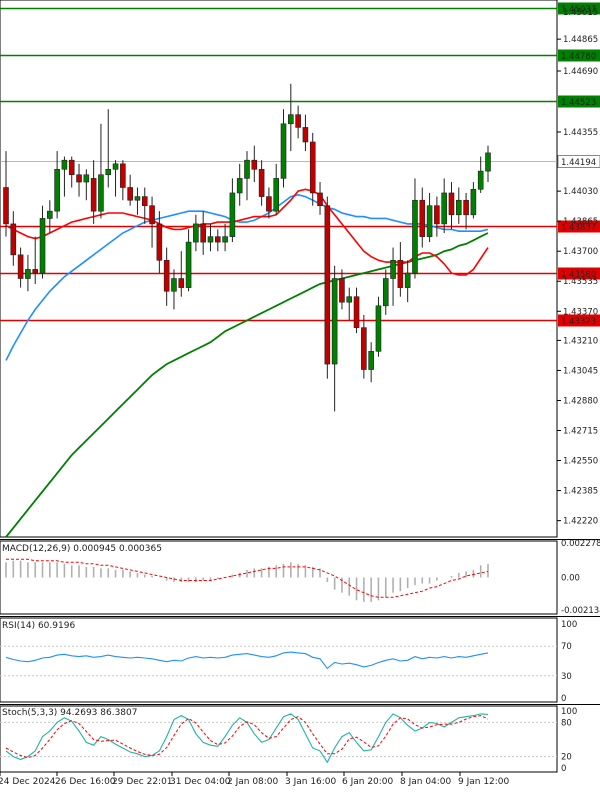  I want to click on stoch-tick-label: 20, so click(566, 758).